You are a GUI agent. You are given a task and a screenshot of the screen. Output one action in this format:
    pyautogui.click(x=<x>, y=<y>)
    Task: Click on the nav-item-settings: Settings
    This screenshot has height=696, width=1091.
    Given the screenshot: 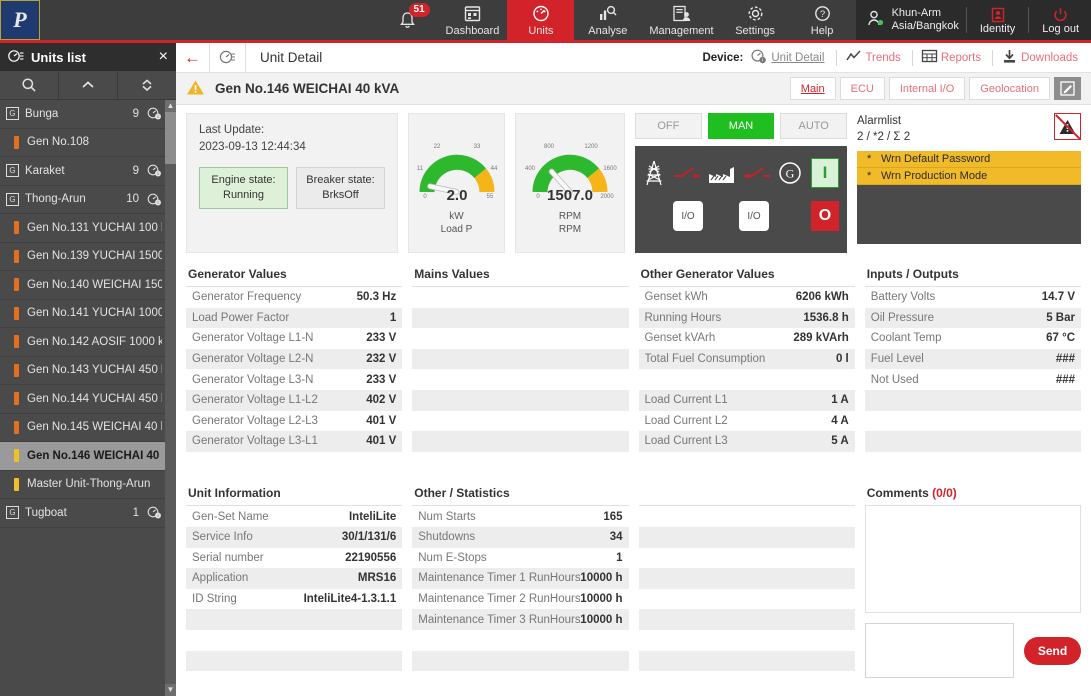 What is the action you would take?
    pyautogui.click(x=755, y=20)
    